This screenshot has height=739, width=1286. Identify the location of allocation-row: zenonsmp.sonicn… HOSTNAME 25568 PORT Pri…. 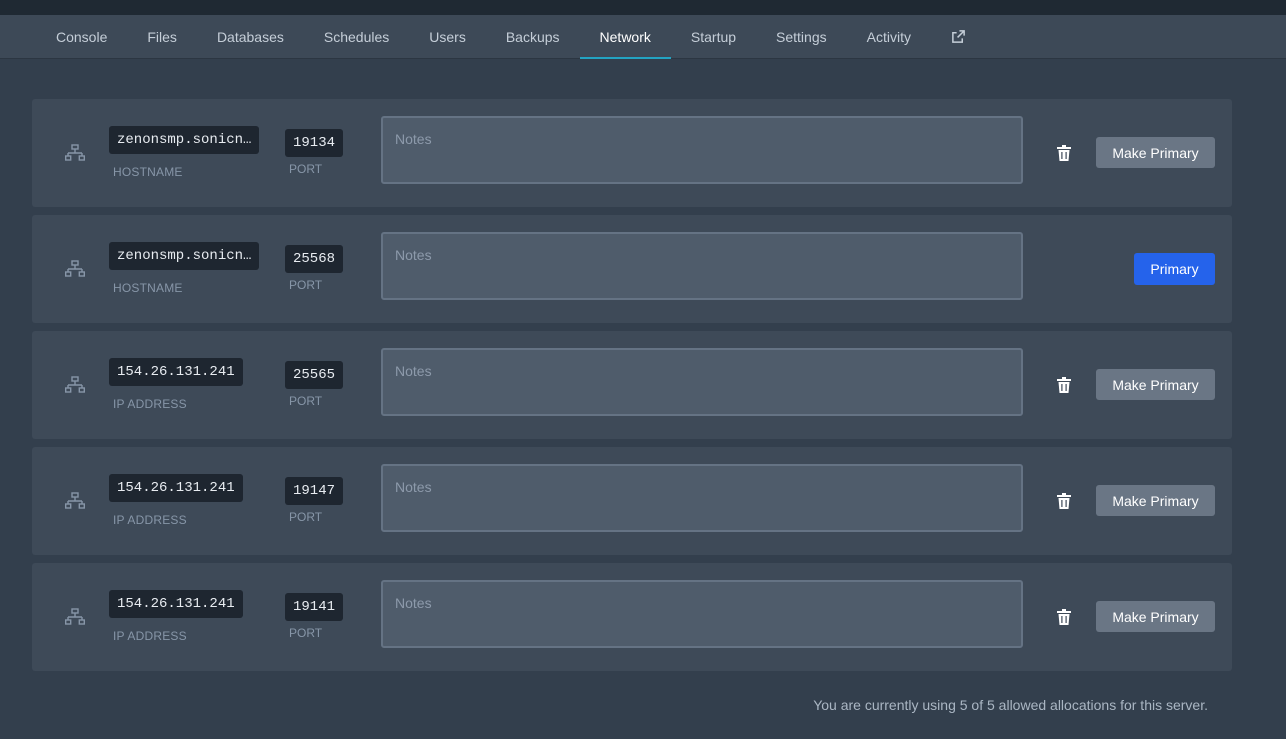
(632, 269).